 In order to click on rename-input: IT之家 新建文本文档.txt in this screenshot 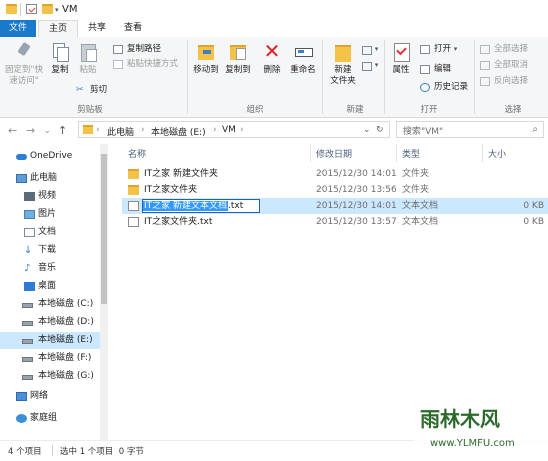, I will do `click(201, 206)`.